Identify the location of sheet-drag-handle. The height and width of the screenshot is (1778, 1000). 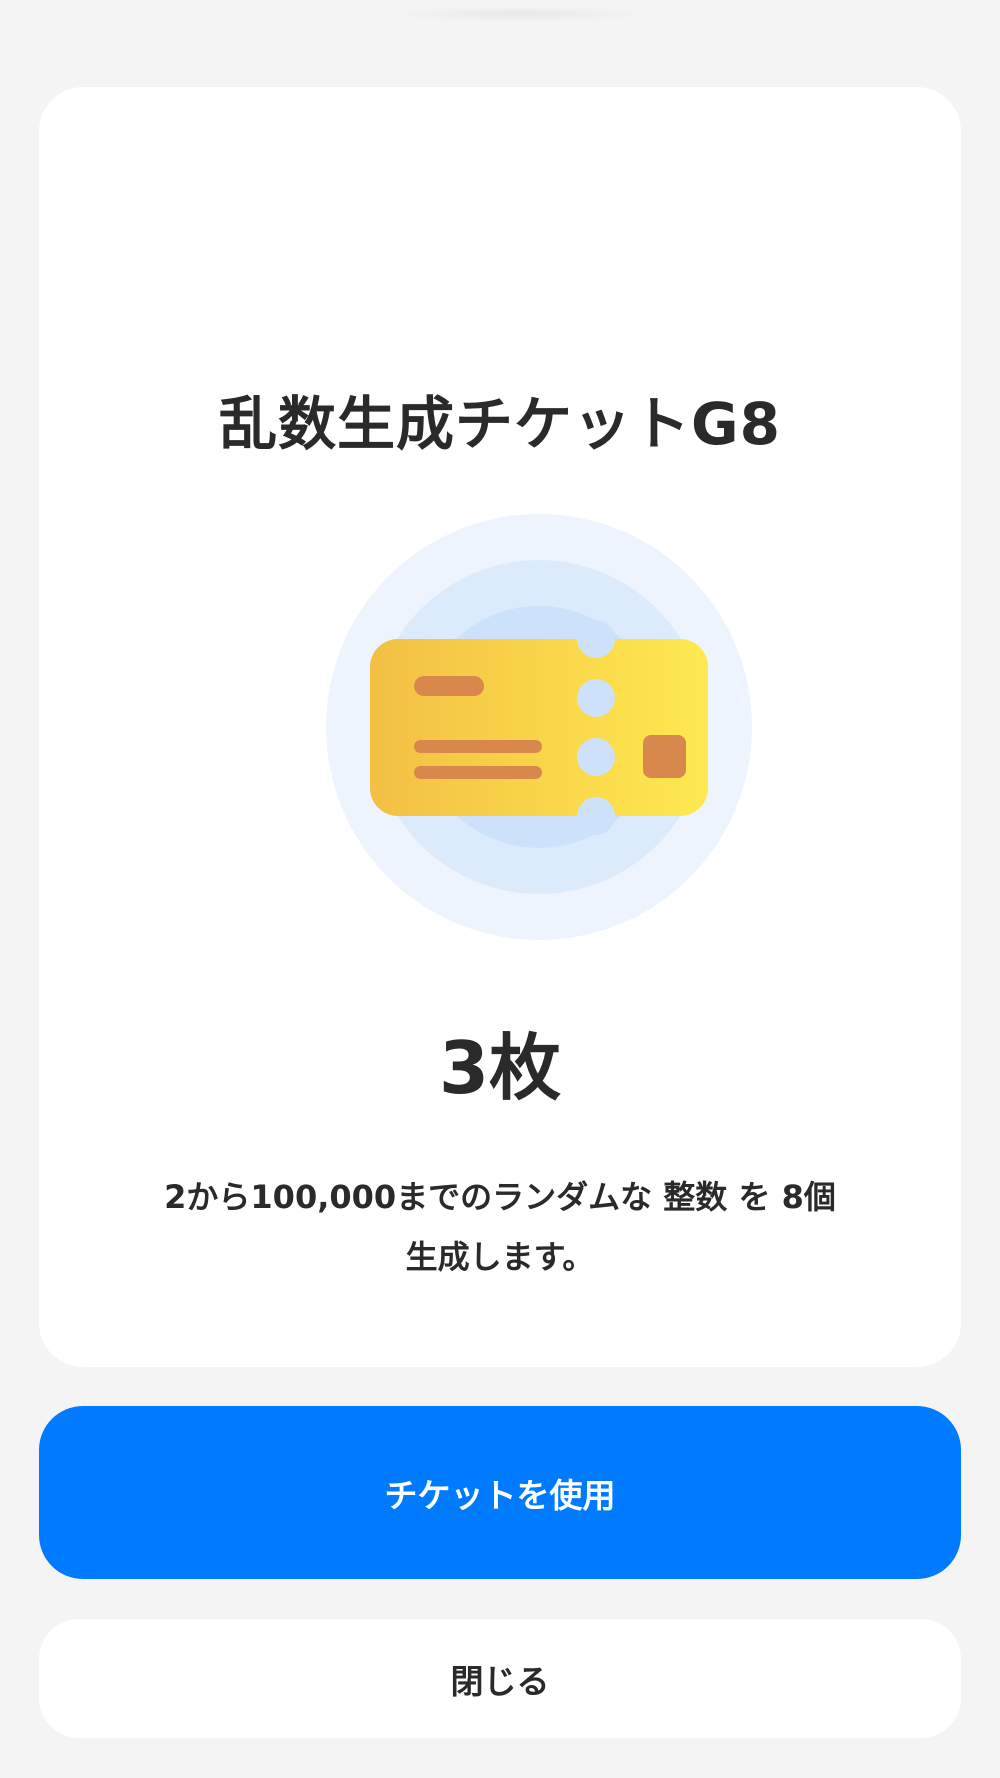
(520, 14).